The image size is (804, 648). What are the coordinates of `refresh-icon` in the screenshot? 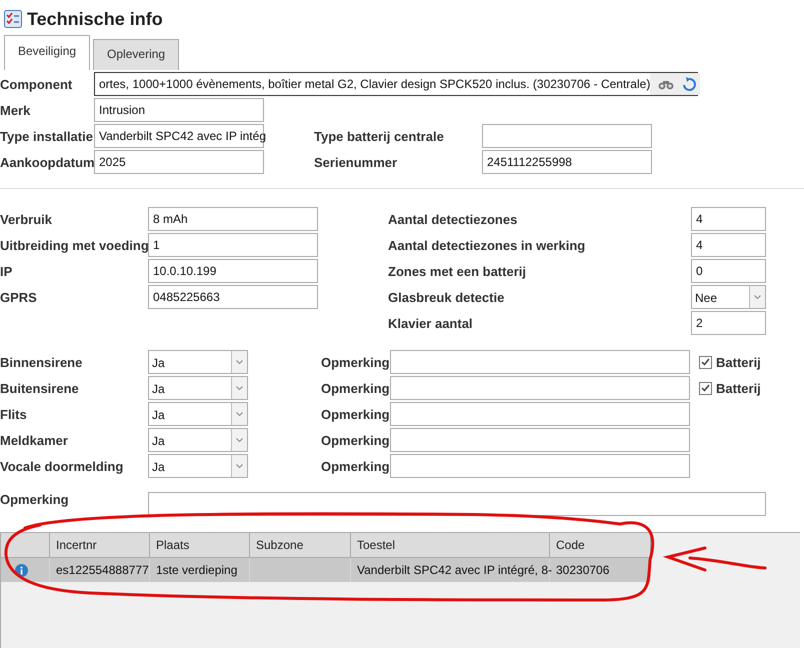 It's located at (689, 84).